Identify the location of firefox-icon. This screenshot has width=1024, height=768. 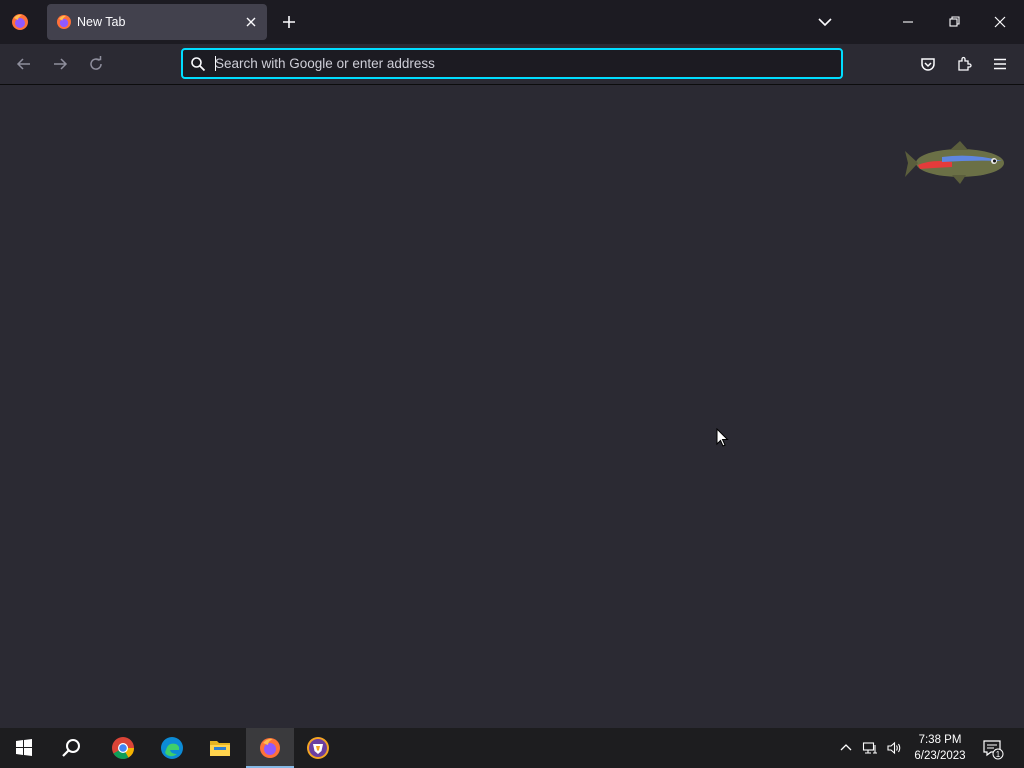
(270, 748).